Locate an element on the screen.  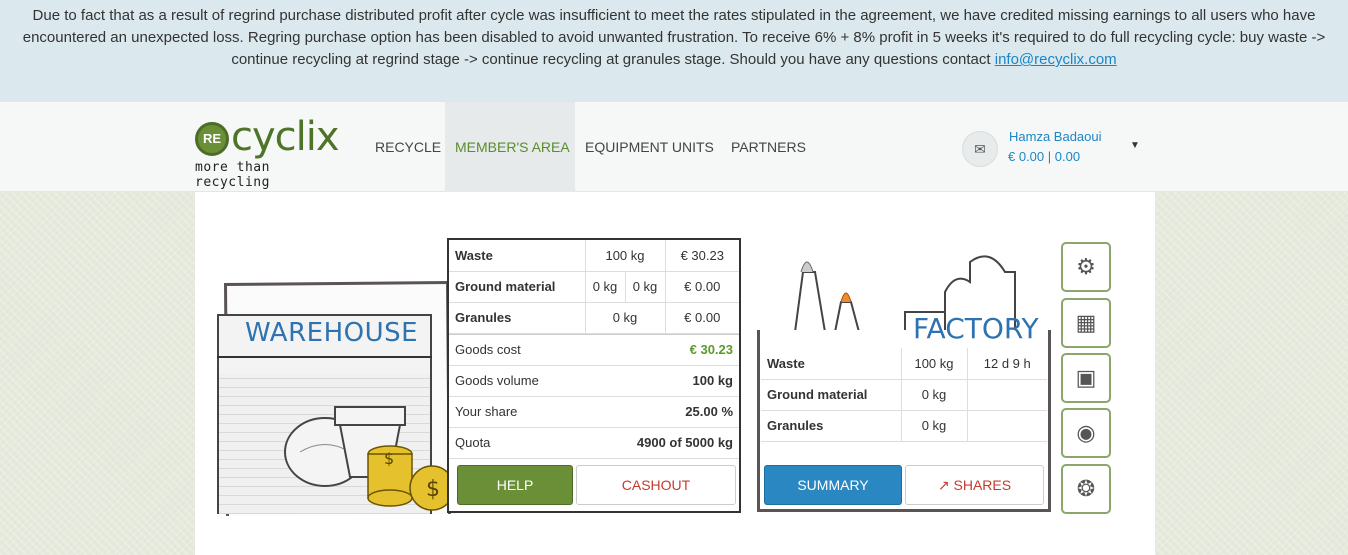
logo-tagline: more than recycling is located at coordinates (232, 175).